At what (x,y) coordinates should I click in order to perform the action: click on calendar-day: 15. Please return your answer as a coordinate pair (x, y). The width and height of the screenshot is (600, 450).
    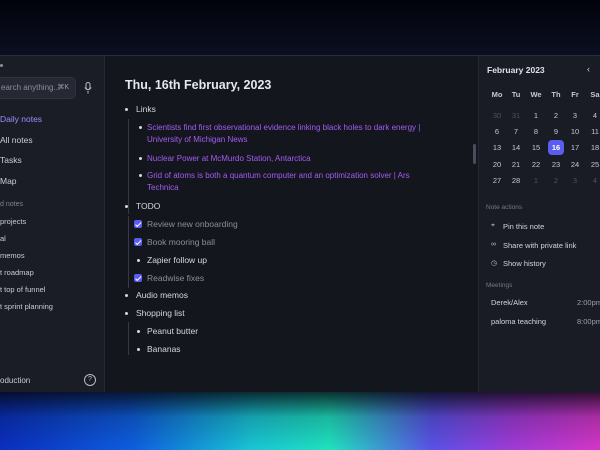
    Looking at the image, I should click on (536, 148).